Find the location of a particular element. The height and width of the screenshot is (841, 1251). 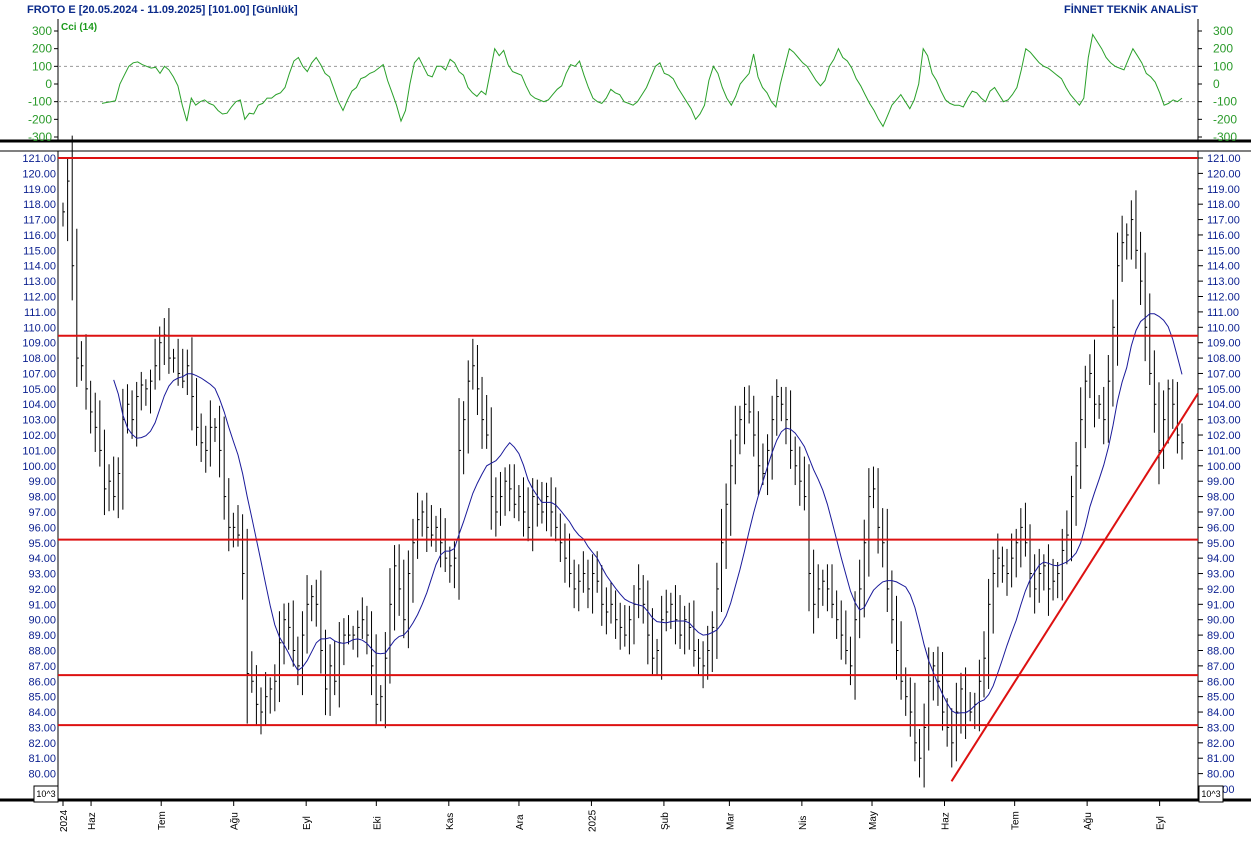

cci-tick-right: 0 is located at coordinates (1216, 84).